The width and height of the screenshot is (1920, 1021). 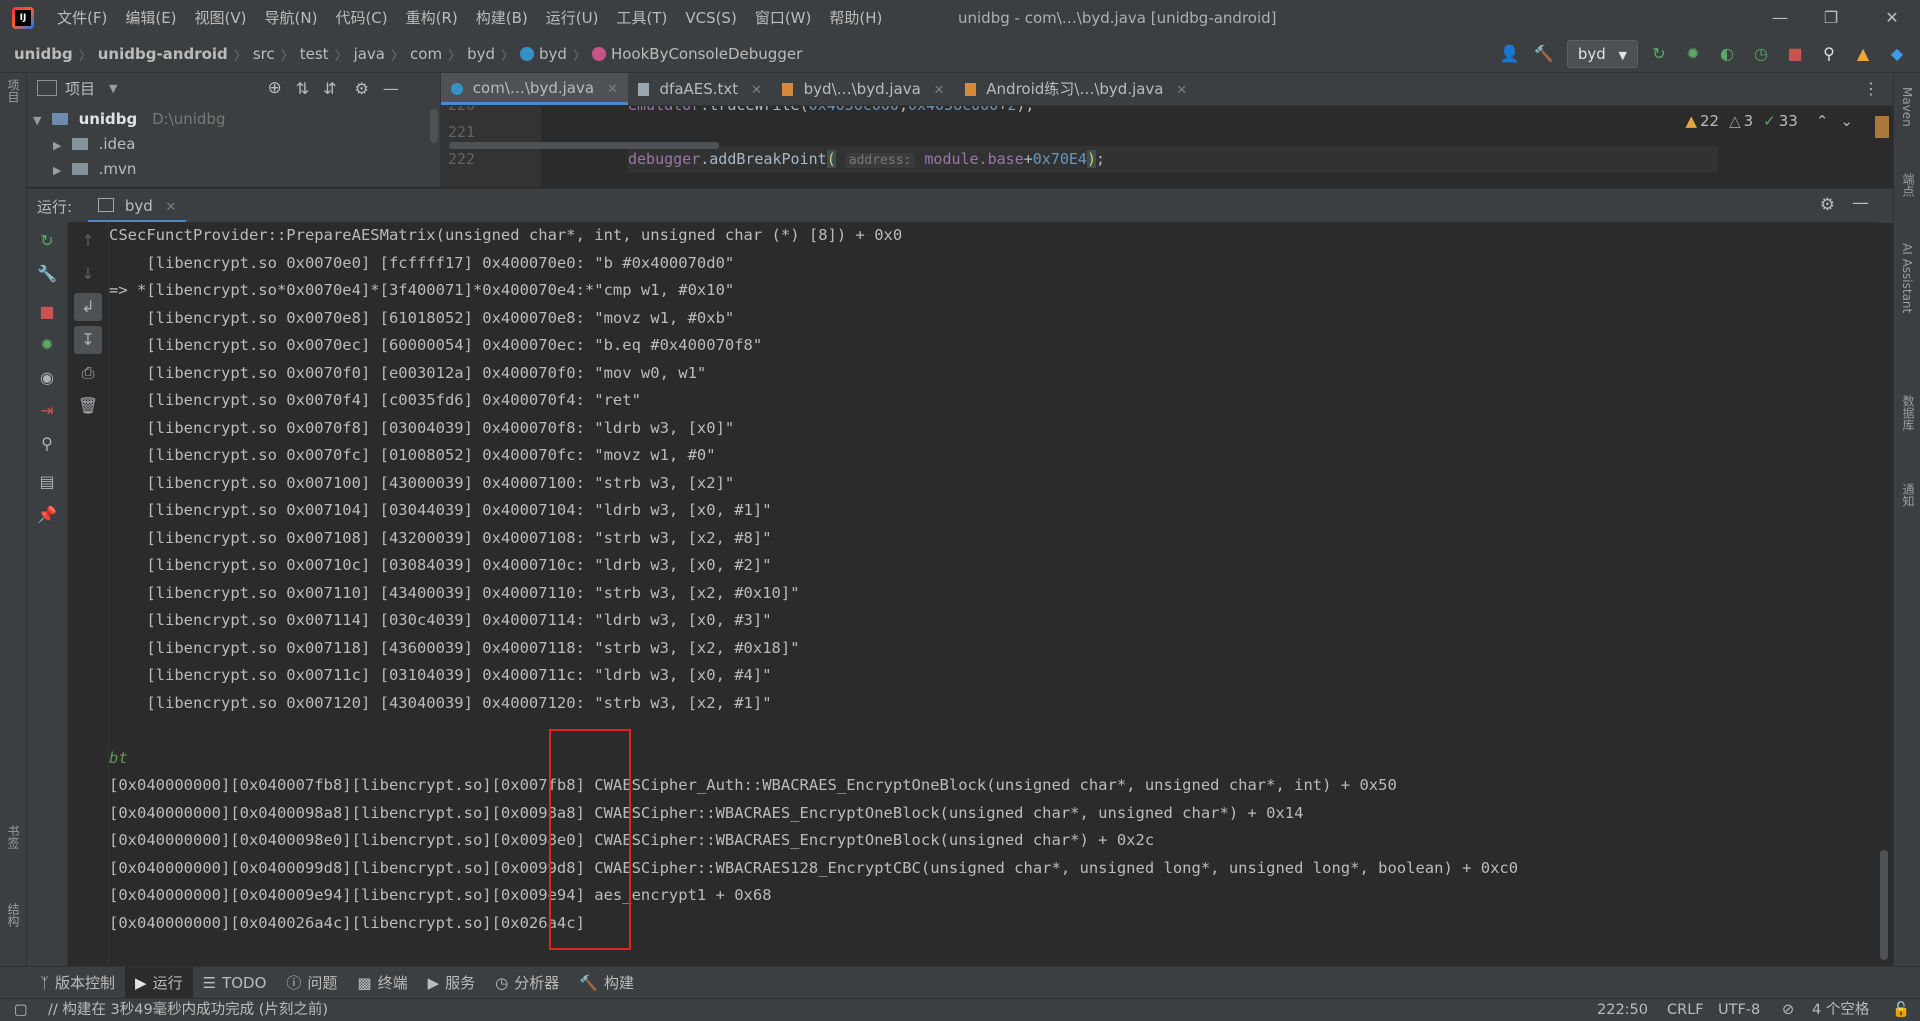 What do you see at coordinates (47, 411) in the screenshot?
I see `exit-icon: ⇥` at bounding box center [47, 411].